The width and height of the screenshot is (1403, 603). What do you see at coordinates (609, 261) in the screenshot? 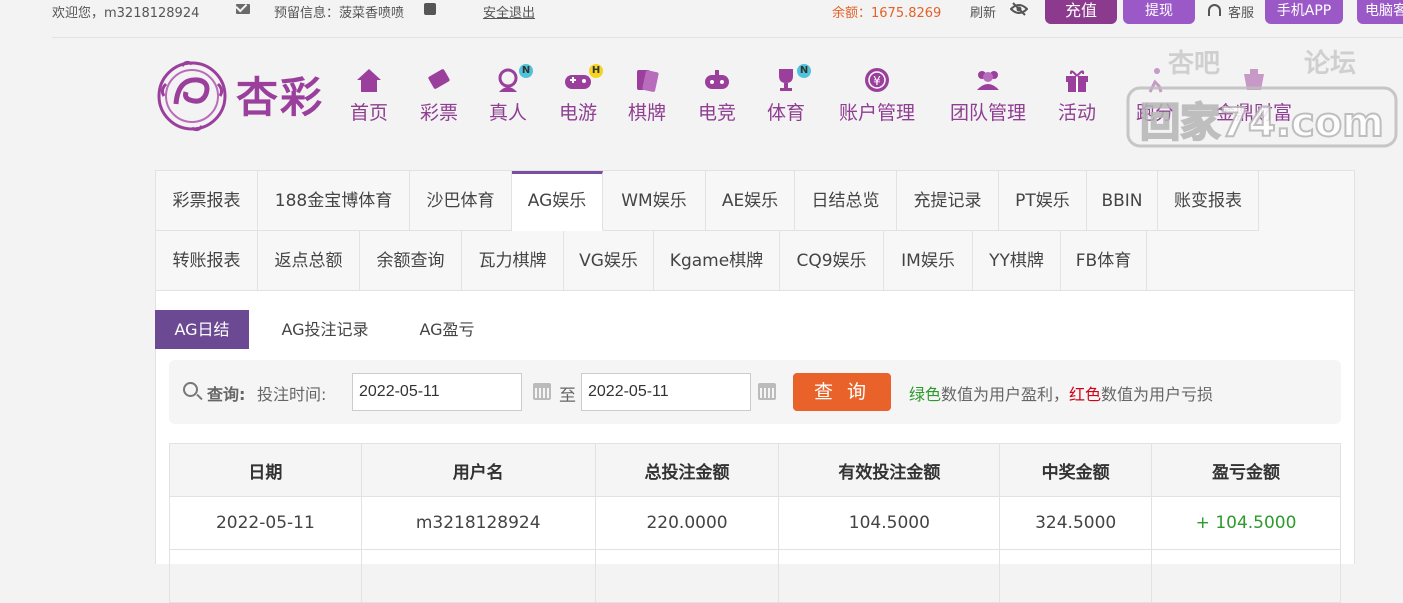
I see `tab-vg: VG娱乐` at bounding box center [609, 261].